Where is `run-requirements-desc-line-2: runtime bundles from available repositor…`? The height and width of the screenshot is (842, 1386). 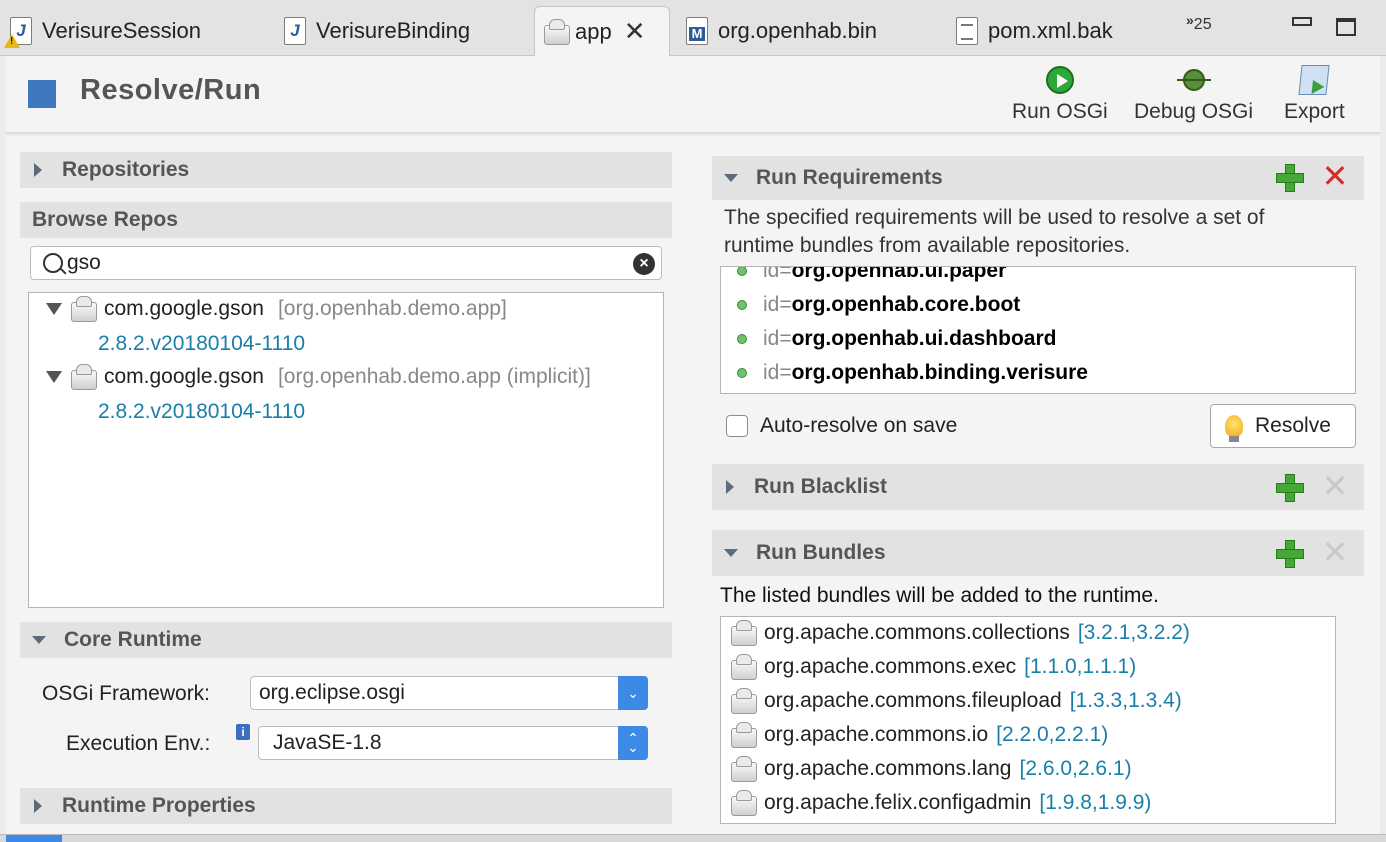
run-requirements-desc-line-2: runtime bundles from available repositor… is located at coordinates (927, 245).